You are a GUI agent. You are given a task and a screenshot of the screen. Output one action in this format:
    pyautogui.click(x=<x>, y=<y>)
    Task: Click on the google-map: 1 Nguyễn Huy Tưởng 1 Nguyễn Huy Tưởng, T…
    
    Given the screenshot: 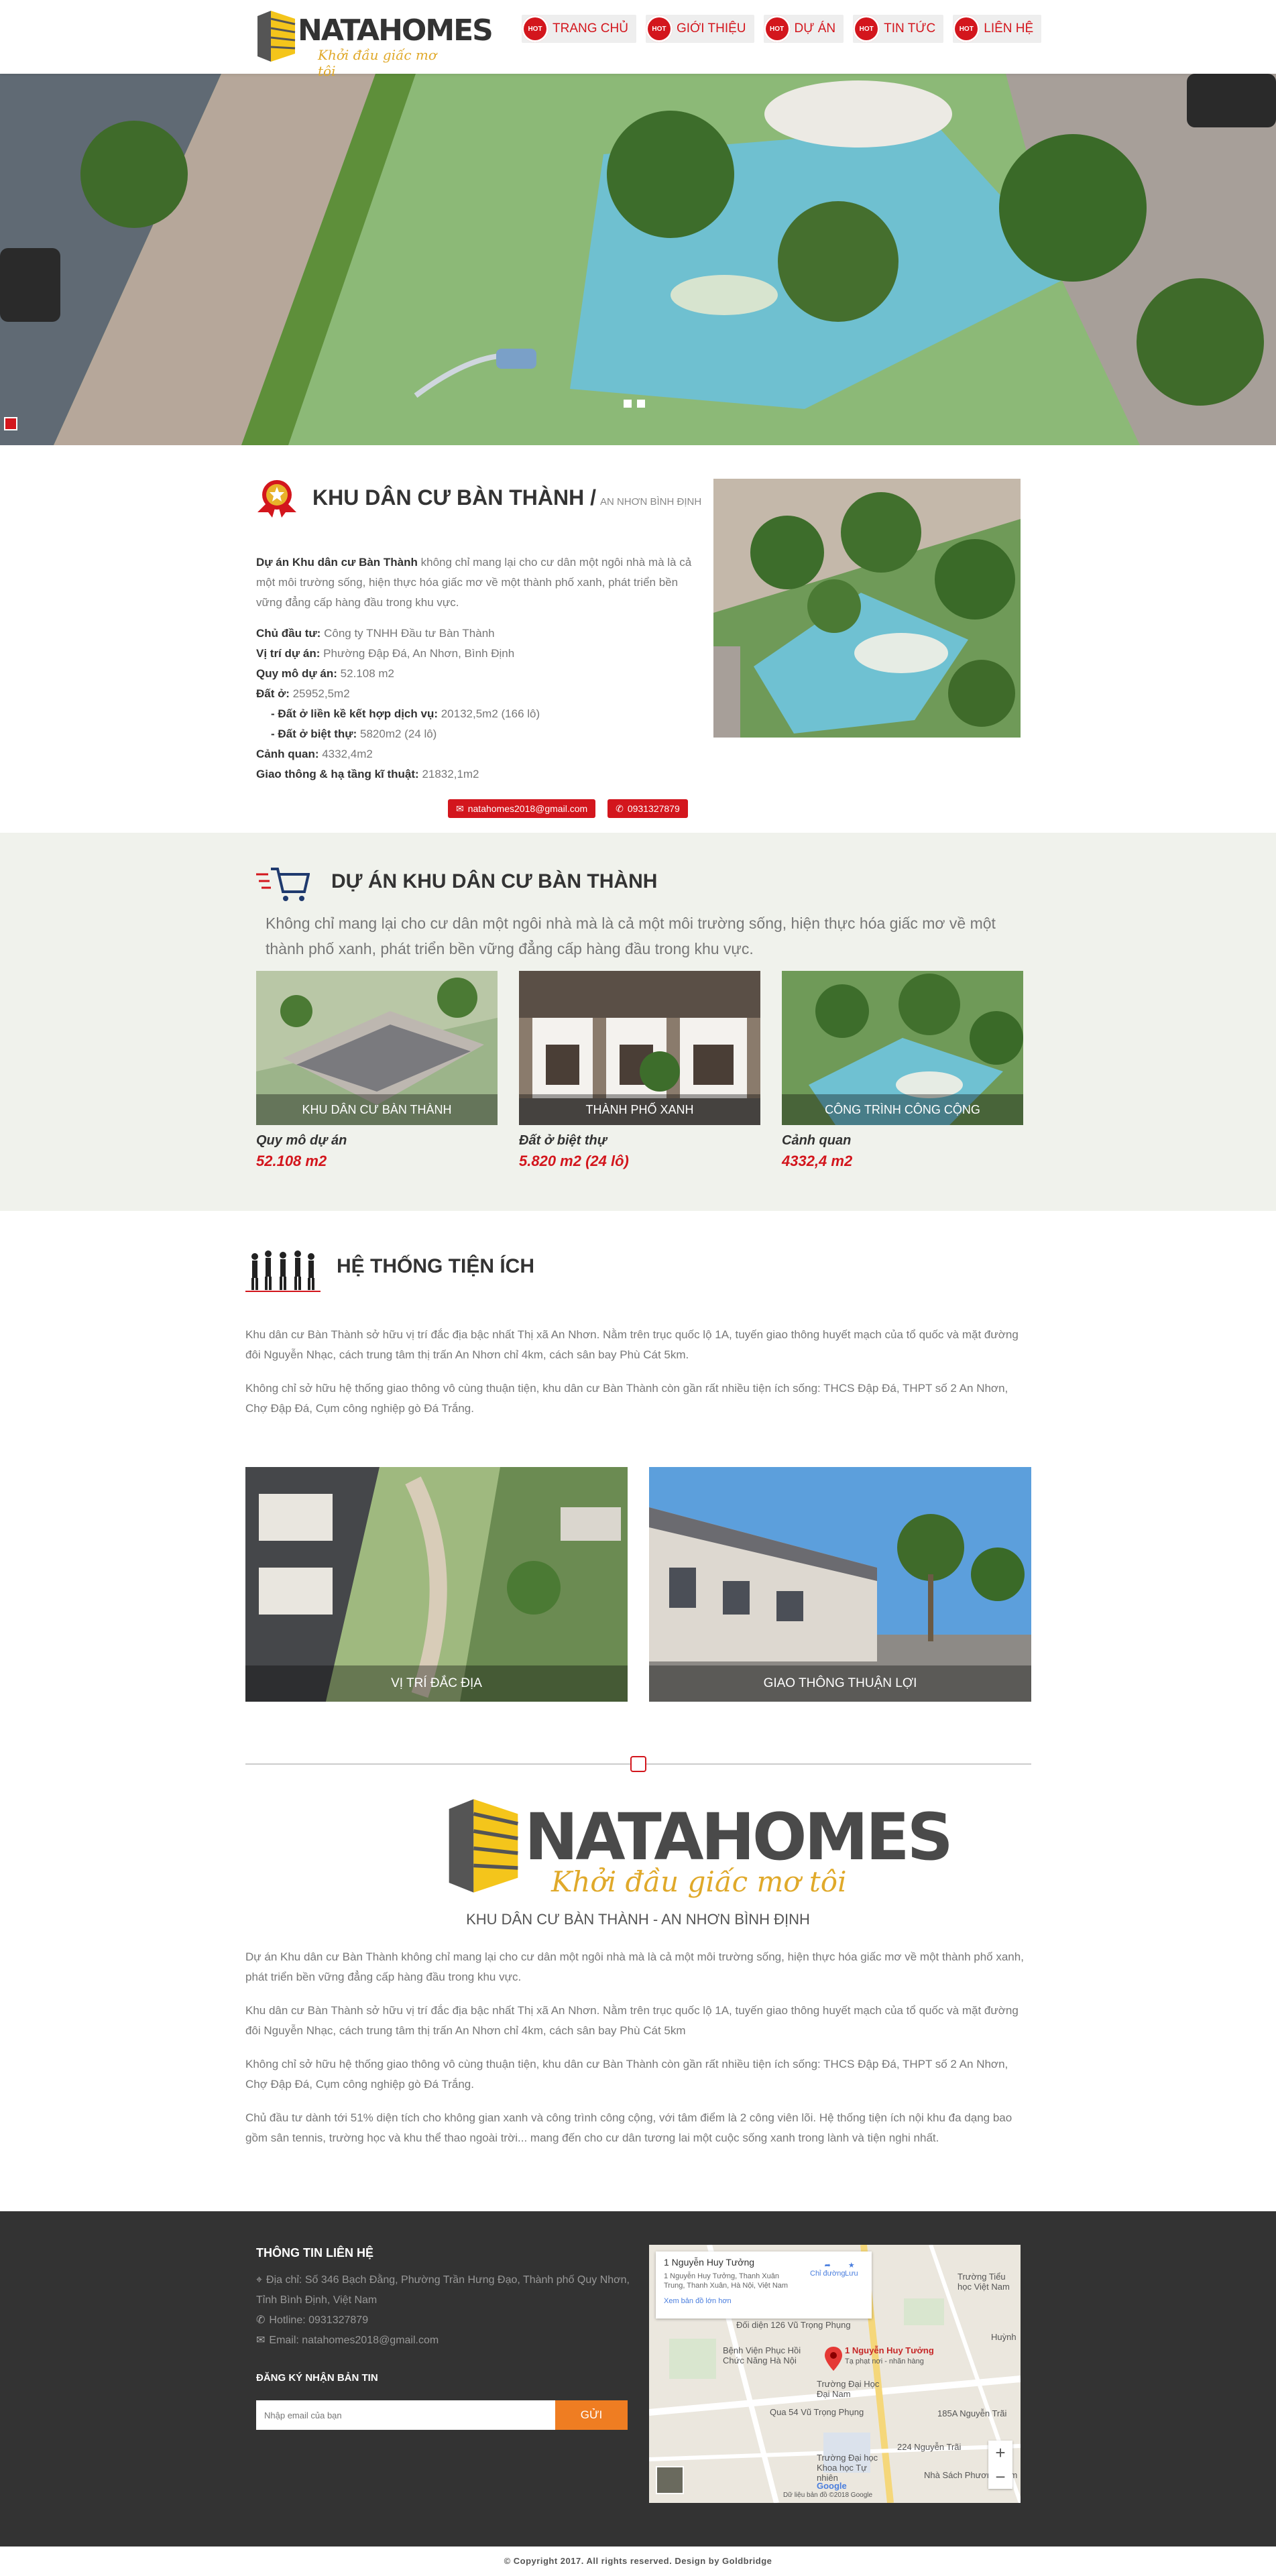 What is the action you would take?
    pyautogui.click(x=835, y=2374)
    